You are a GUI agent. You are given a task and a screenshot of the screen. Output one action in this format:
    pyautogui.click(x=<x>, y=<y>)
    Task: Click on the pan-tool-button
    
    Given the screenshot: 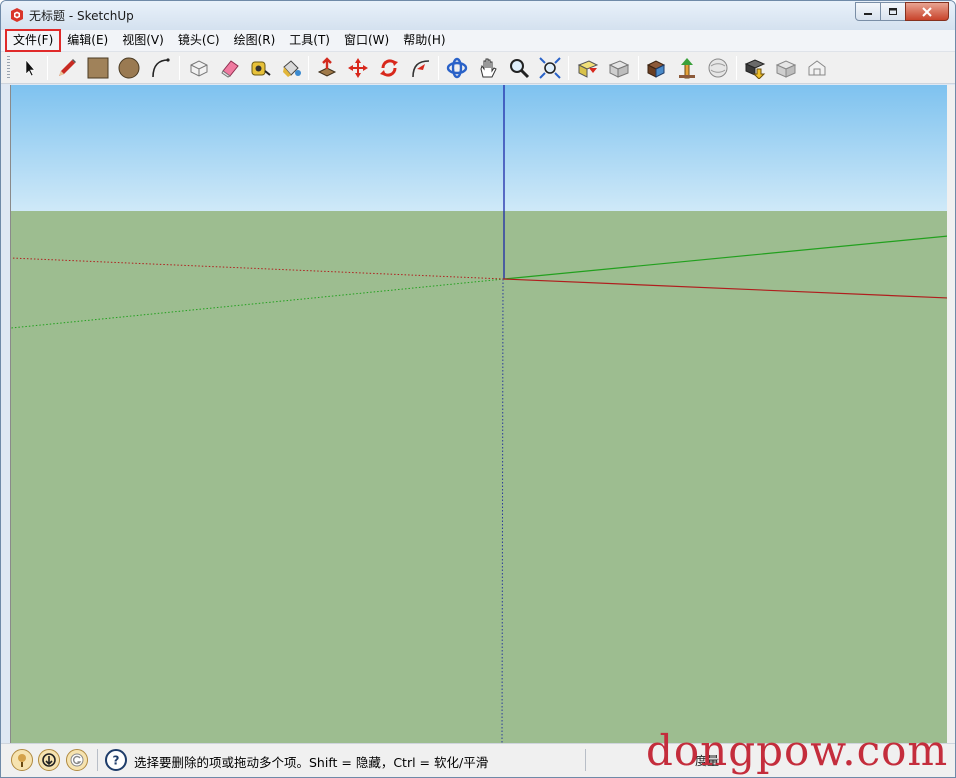 What is the action you would take?
    pyautogui.click(x=488, y=68)
    